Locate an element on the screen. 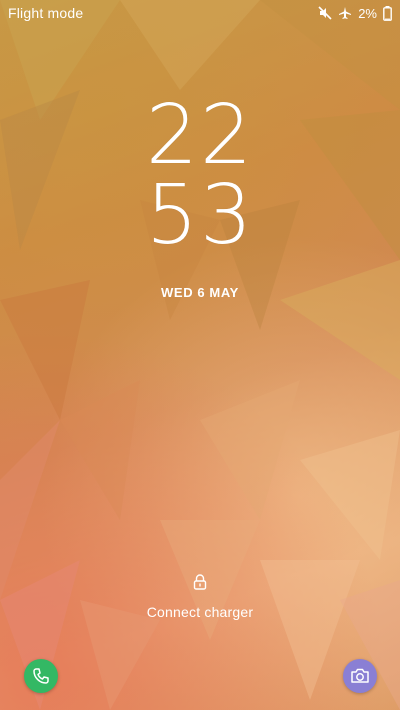 This screenshot has width=400, height=710. battery-percent: 2% is located at coordinates (367, 13).